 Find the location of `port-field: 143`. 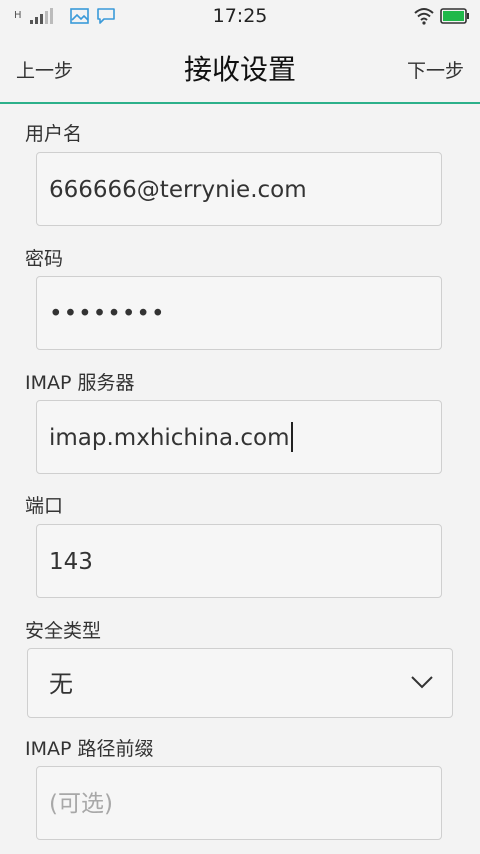

port-field: 143 is located at coordinates (239, 561).